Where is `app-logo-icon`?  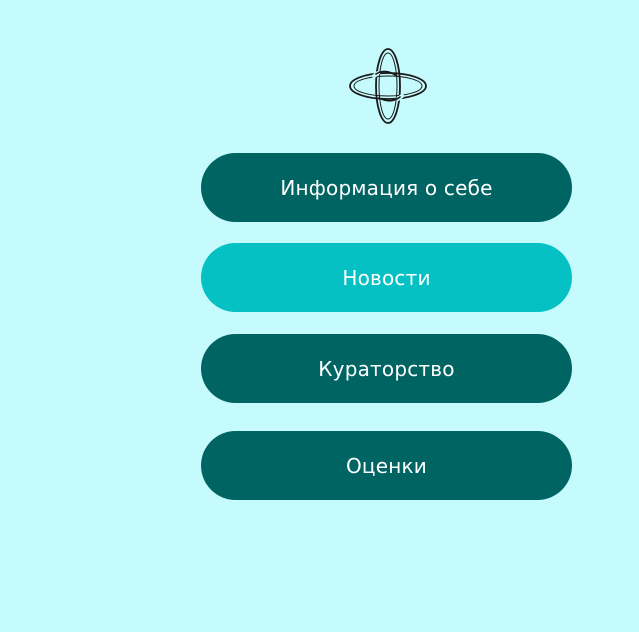 app-logo-icon is located at coordinates (388, 86).